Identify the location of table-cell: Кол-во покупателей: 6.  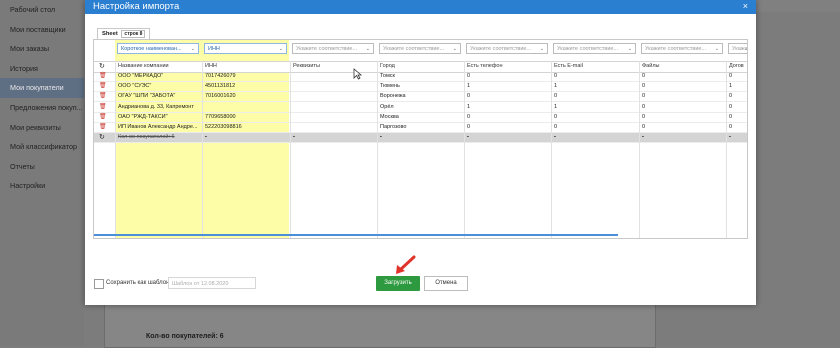
(146, 137).